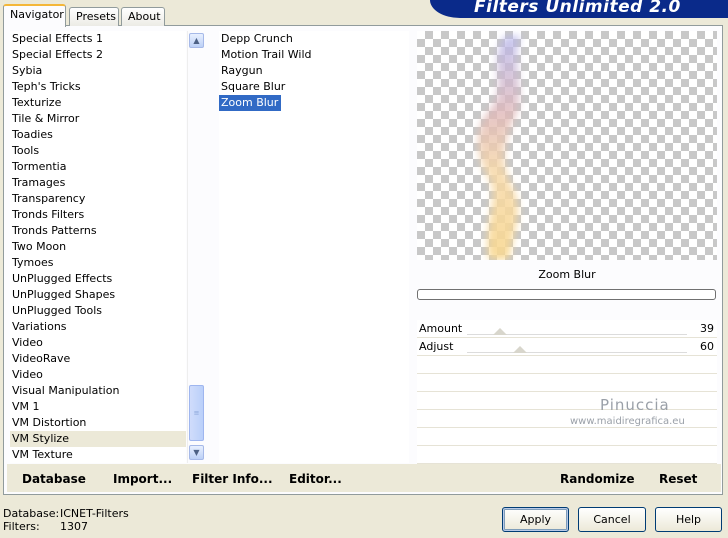 The image size is (728, 538). Describe the element at coordinates (98, 87) in the screenshot. I see `category-item: Teph's Tricks` at that location.